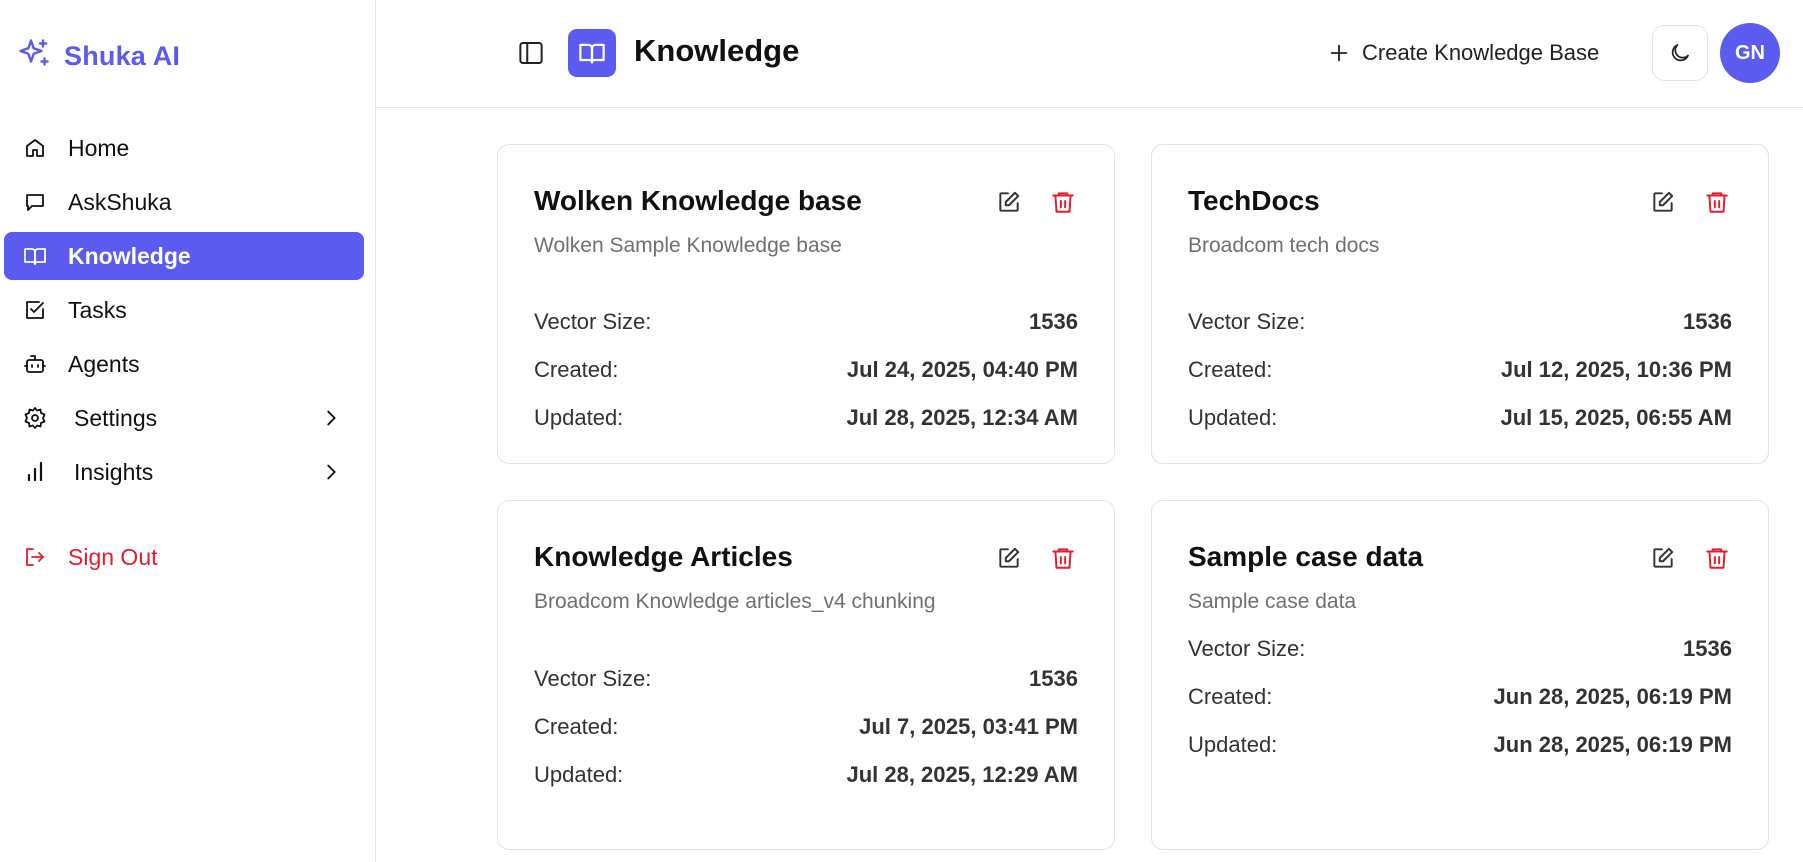  What do you see at coordinates (98, 56) in the screenshot?
I see `brand-logo: Shuka AI` at bounding box center [98, 56].